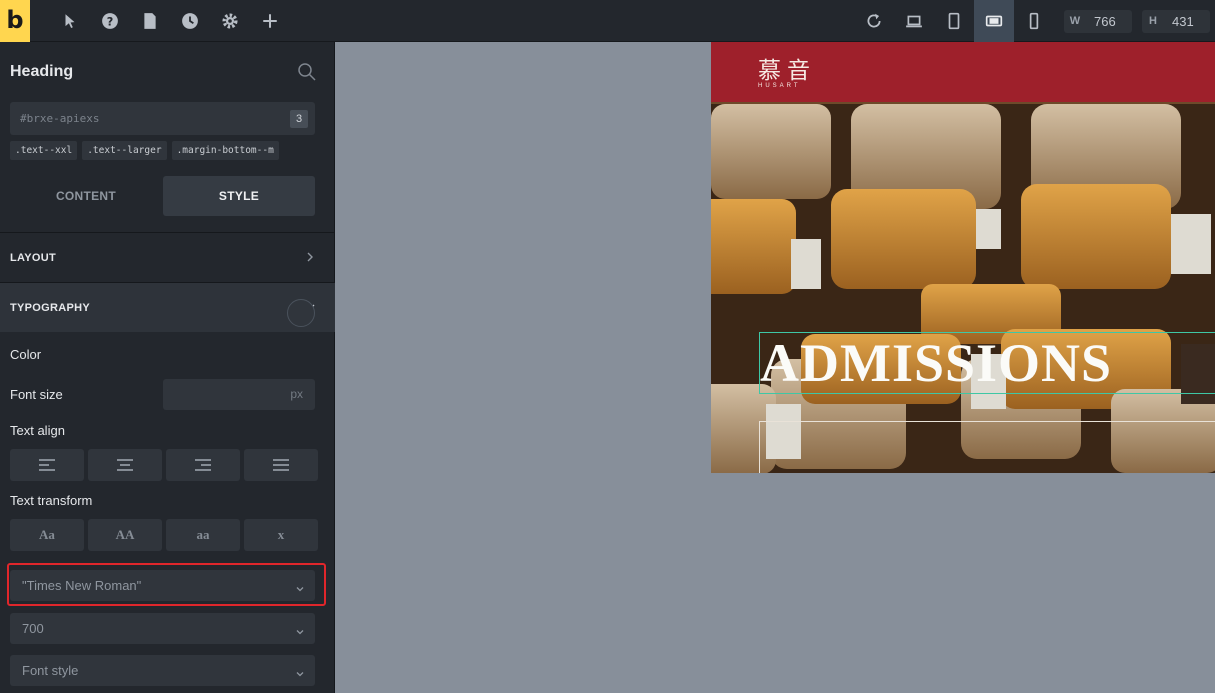 This screenshot has height=693, width=1215. What do you see at coordinates (33, 258) in the screenshot?
I see `section-layout-title: LAYOUT` at bounding box center [33, 258].